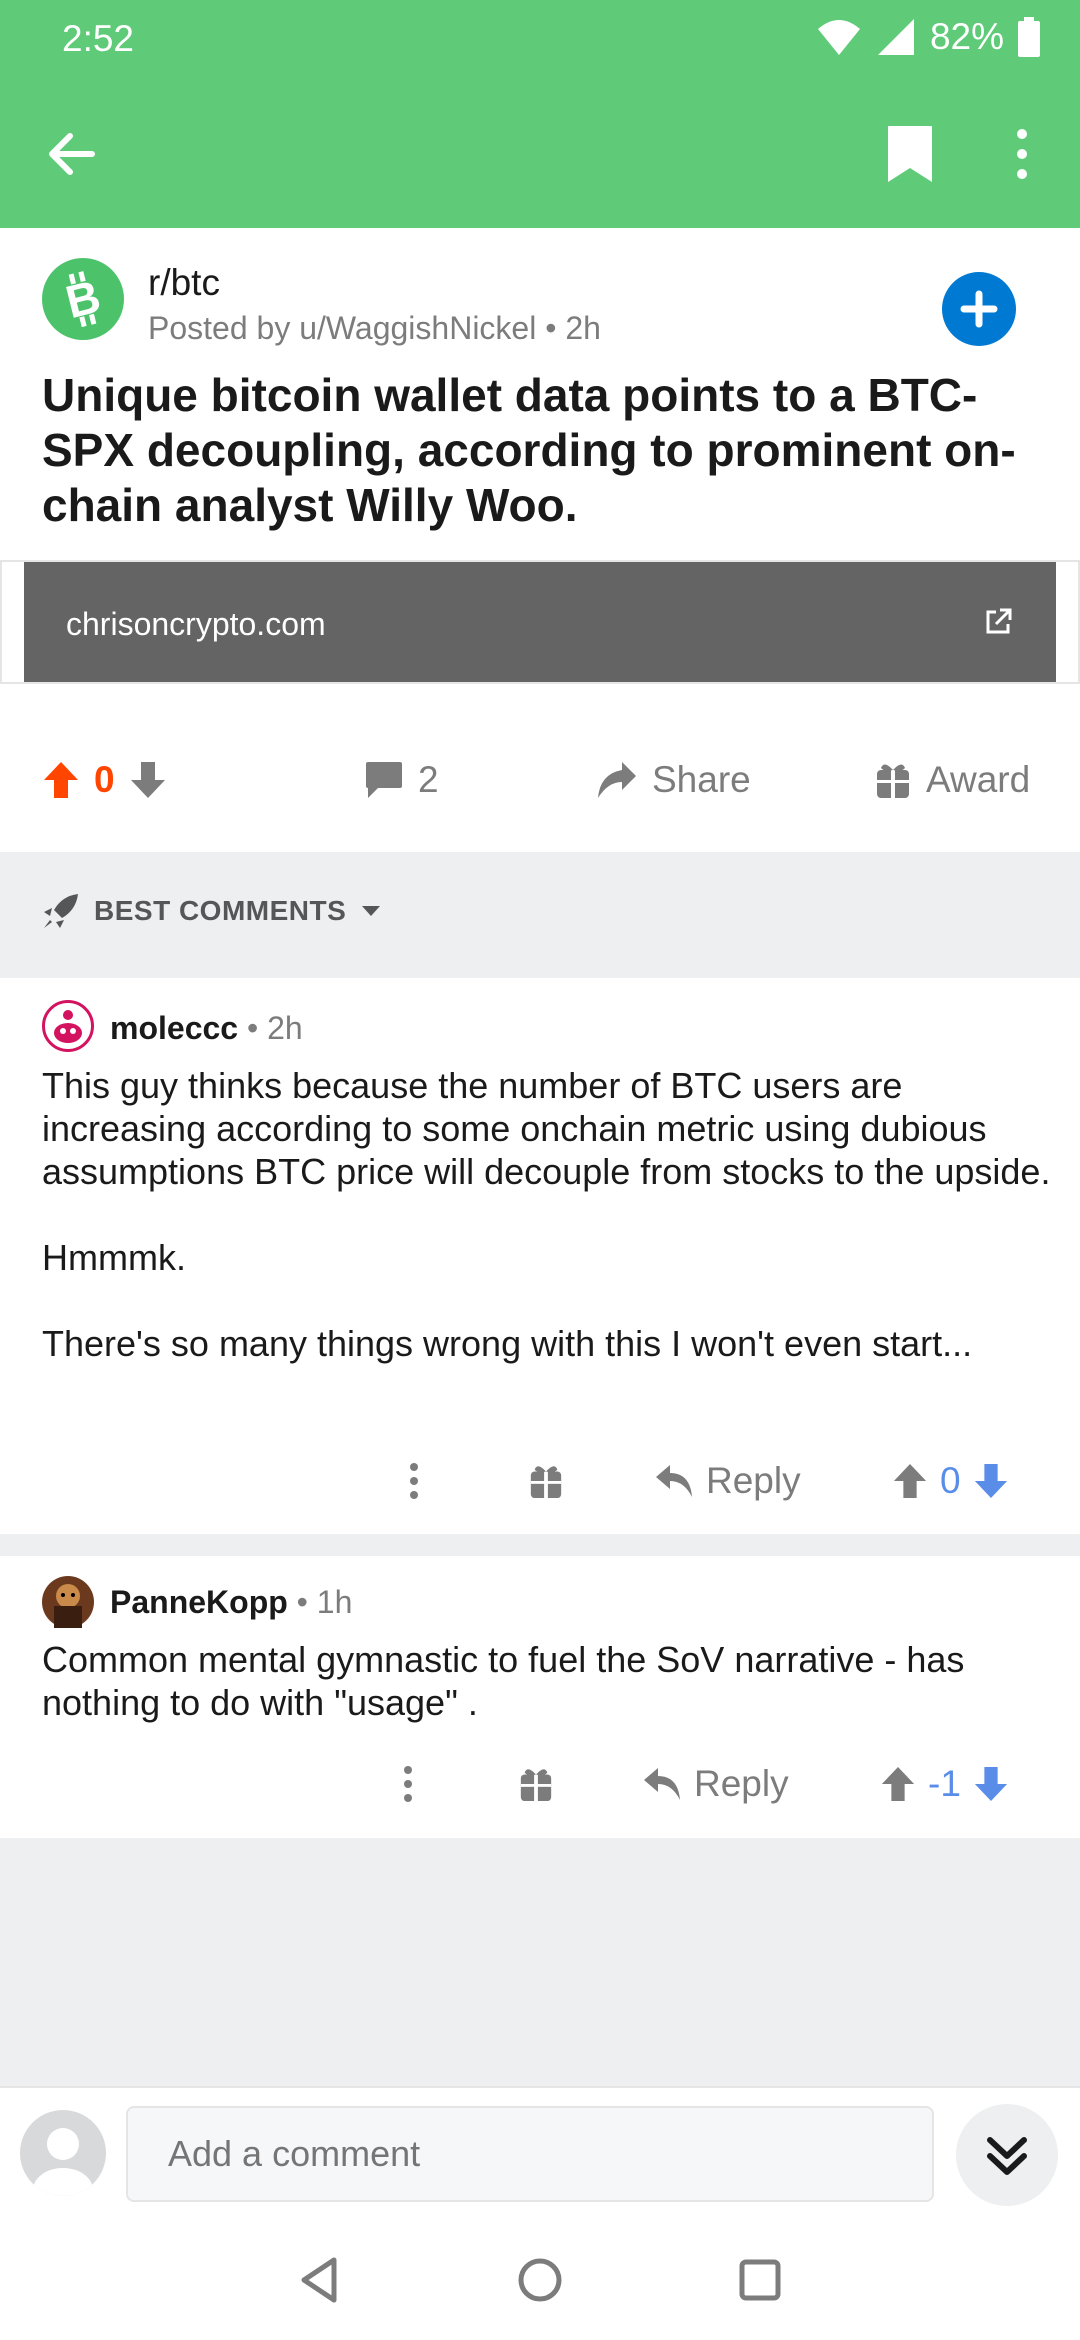 Image resolution: width=1080 pixels, height=2340 pixels. Describe the element at coordinates (199, 1602) in the screenshot. I see `comment-author: PanneKopp` at that location.